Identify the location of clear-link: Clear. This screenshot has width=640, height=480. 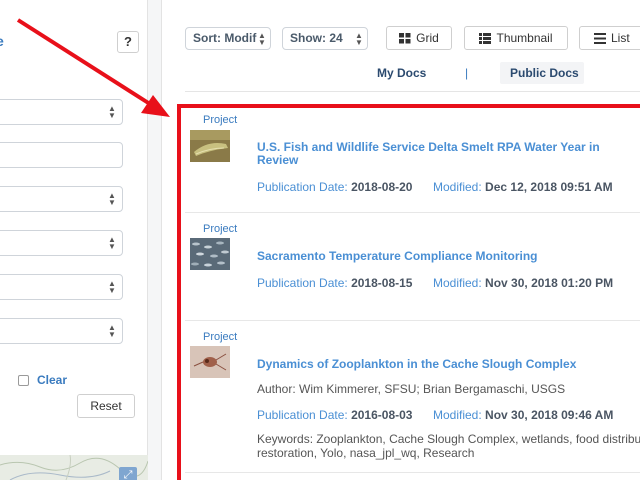
(52, 380).